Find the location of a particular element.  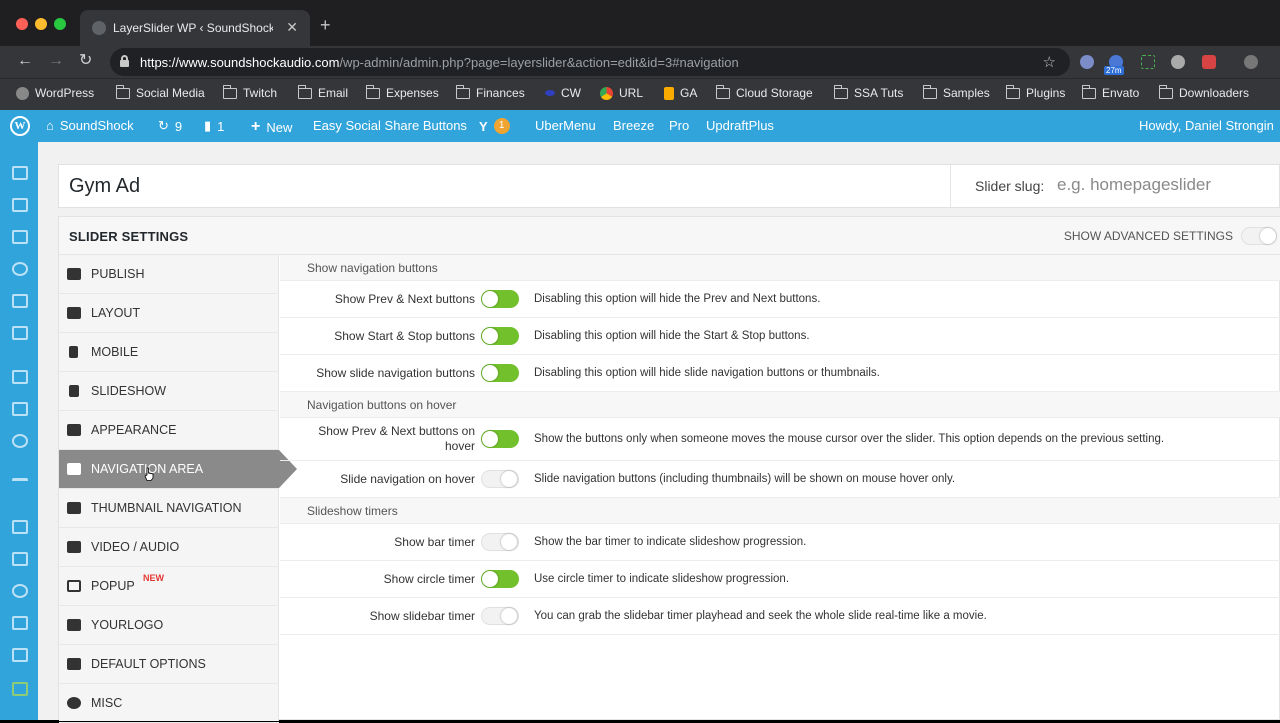

browser-tab: LayerSlider WP ‹ SoundShock ✕ is located at coordinates (195, 28).